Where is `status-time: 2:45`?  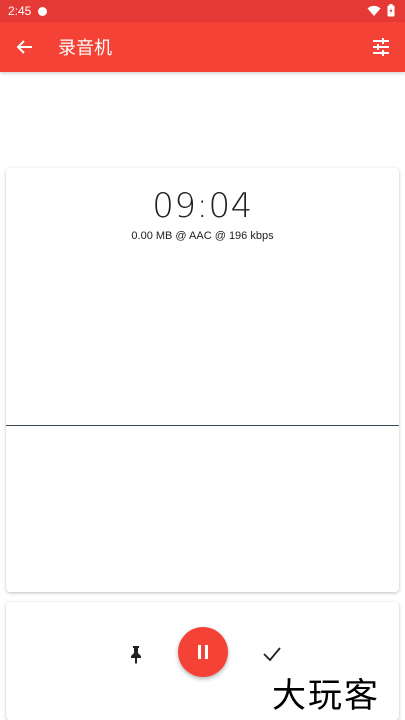
status-time: 2:45 is located at coordinates (20, 11).